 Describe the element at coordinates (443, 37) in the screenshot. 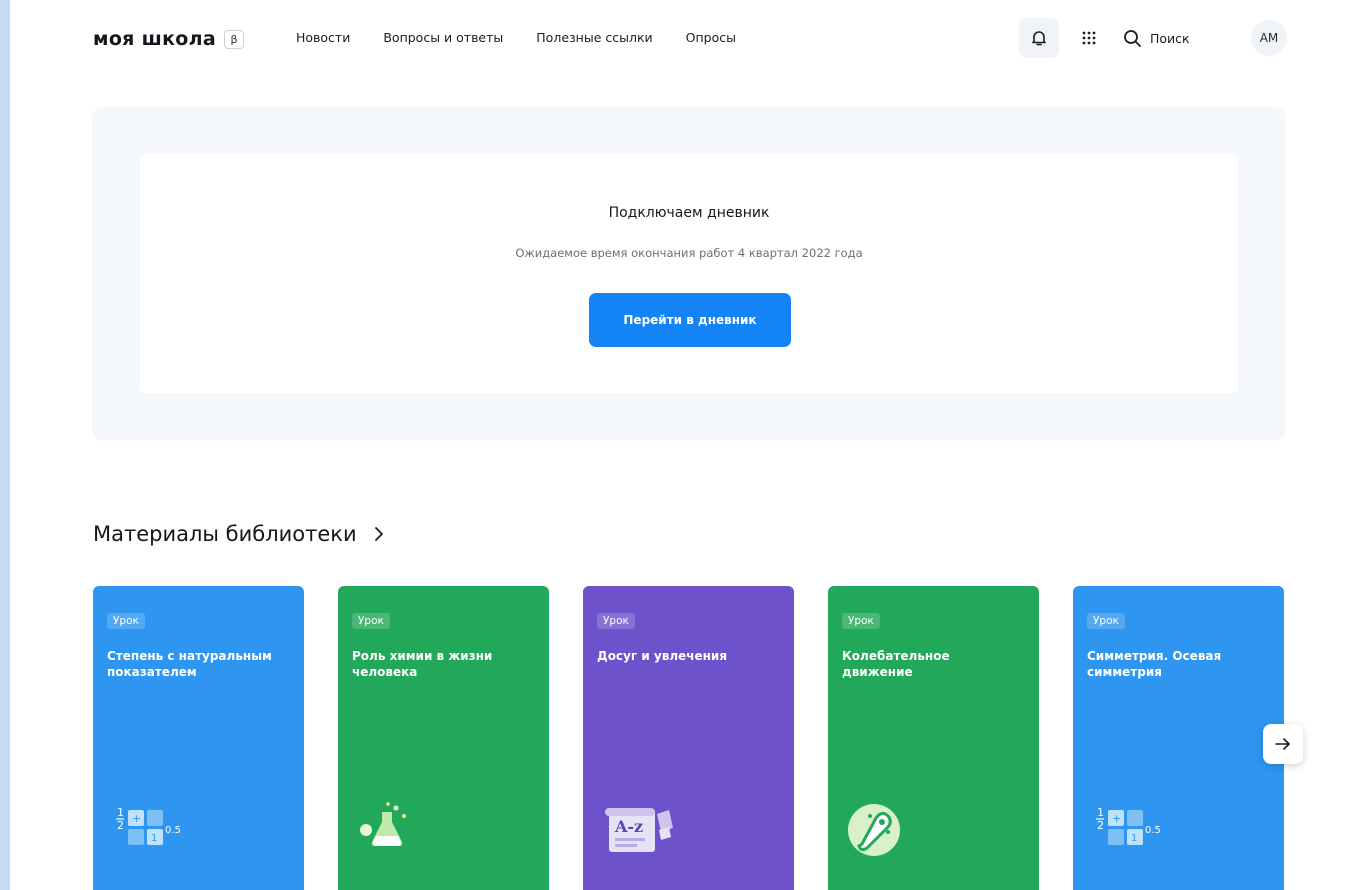

I see `nav-faq: Вопросы и ответы` at that location.